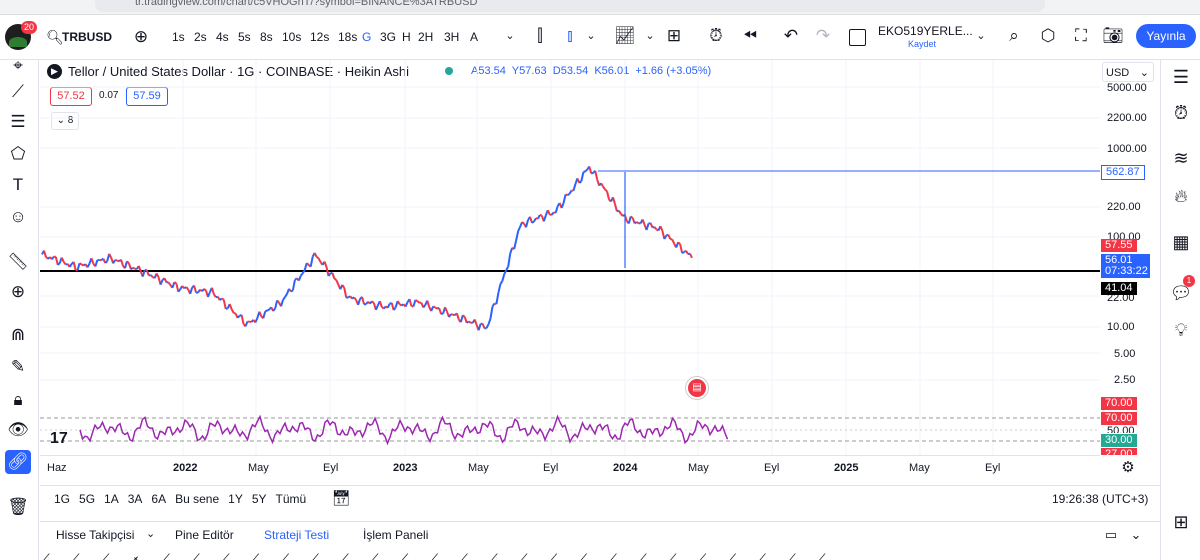 This screenshot has height=560, width=1200. What do you see at coordinates (823, 36) in the screenshot?
I see `redo-icon: ↷` at bounding box center [823, 36].